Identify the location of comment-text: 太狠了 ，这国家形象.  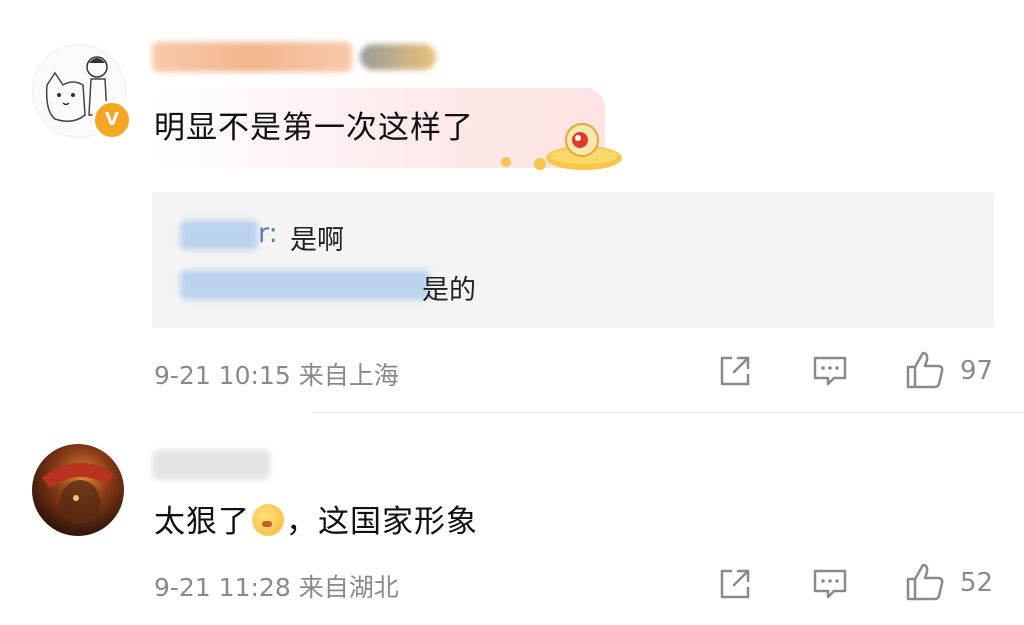
(316, 518).